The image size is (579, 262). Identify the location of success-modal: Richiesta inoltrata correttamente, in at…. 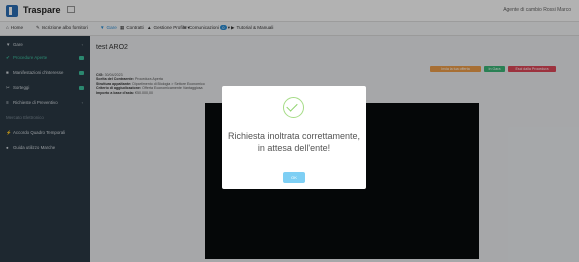
(294, 137).